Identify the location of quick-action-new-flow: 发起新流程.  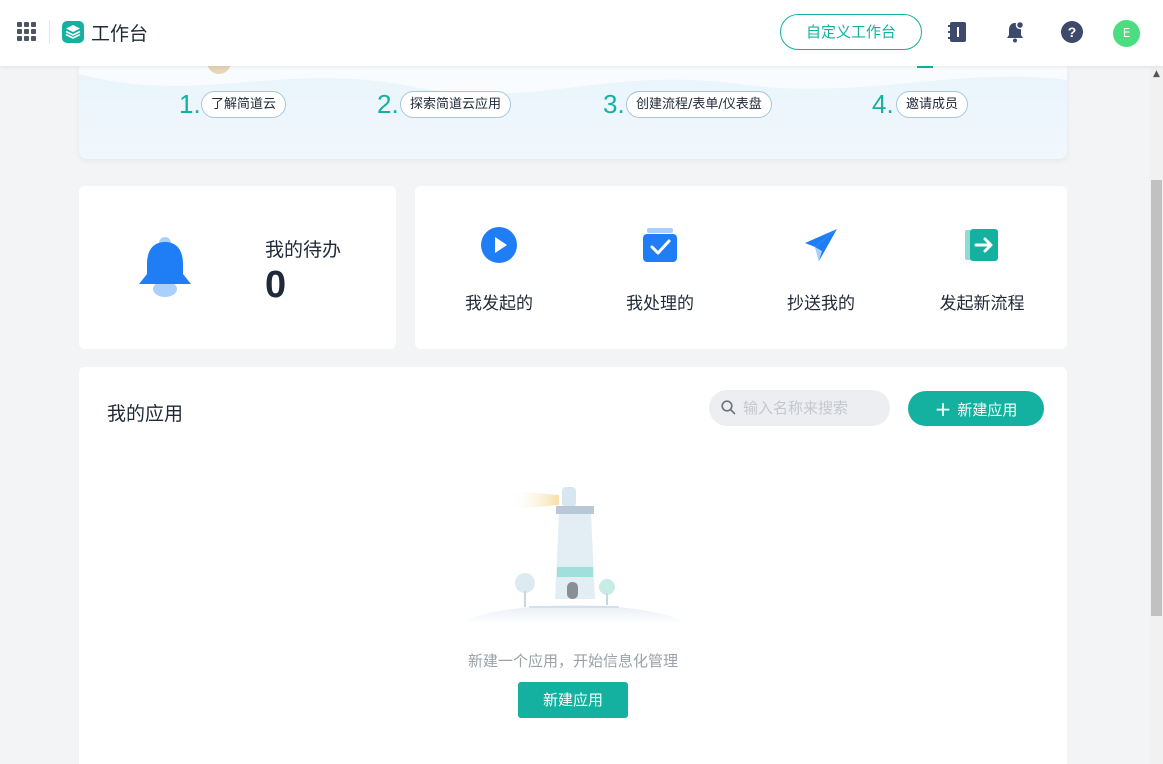
(982, 267).